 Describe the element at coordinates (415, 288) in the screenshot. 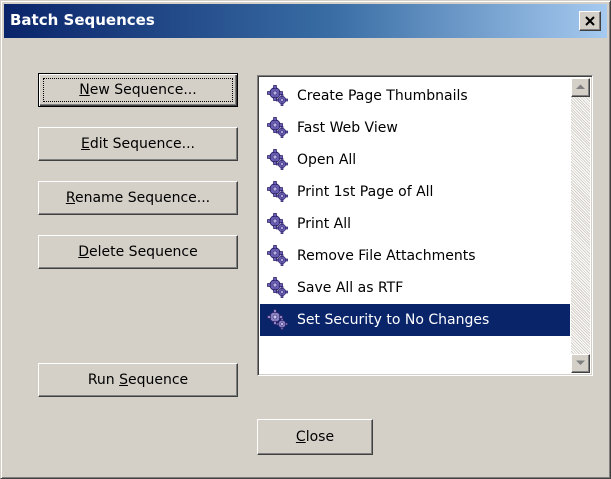

I see `list-item: Save All as RTF` at that location.